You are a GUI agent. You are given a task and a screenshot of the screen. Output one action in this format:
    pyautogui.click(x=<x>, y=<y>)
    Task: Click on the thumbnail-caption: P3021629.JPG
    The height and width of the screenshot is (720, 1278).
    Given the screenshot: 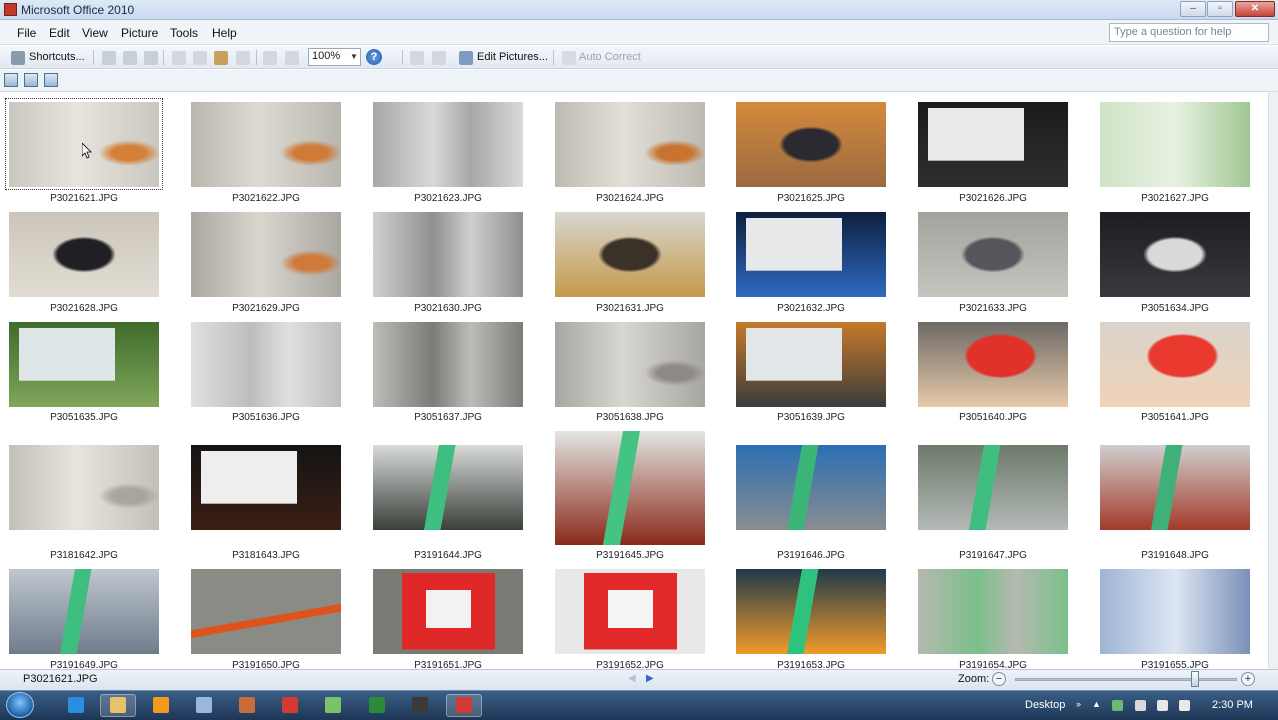 What is the action you would take?
    pyautogui.click(x=266, y=308)
    